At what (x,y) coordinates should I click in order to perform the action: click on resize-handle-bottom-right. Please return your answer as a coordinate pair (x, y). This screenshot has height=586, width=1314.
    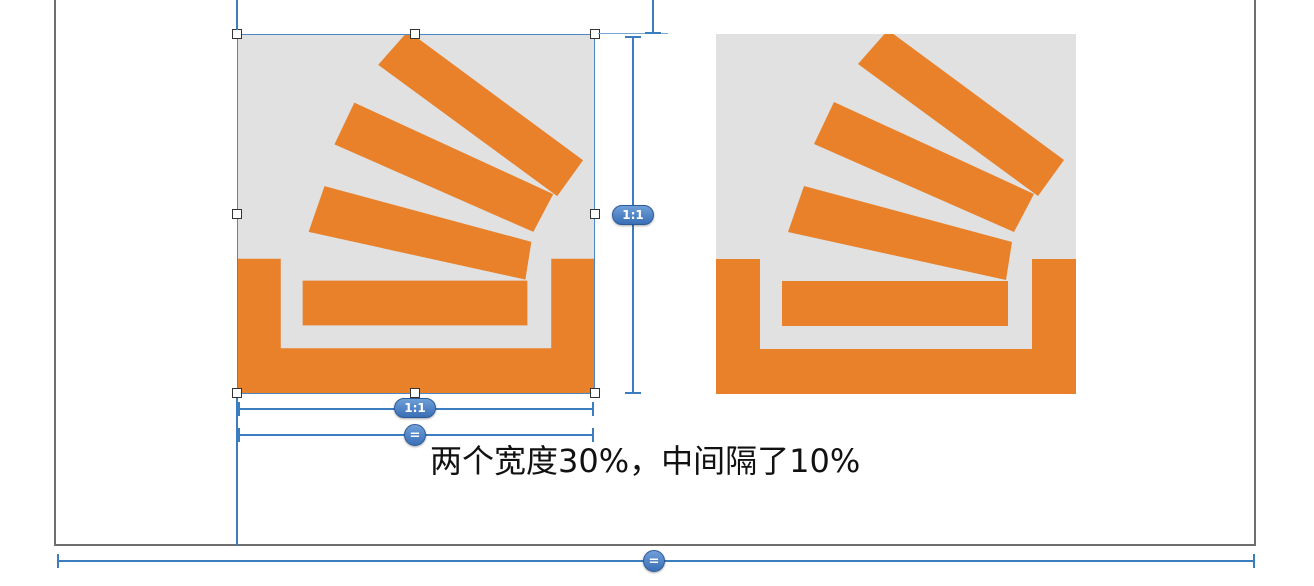
    Looking at the image, I should click on (595, 393).